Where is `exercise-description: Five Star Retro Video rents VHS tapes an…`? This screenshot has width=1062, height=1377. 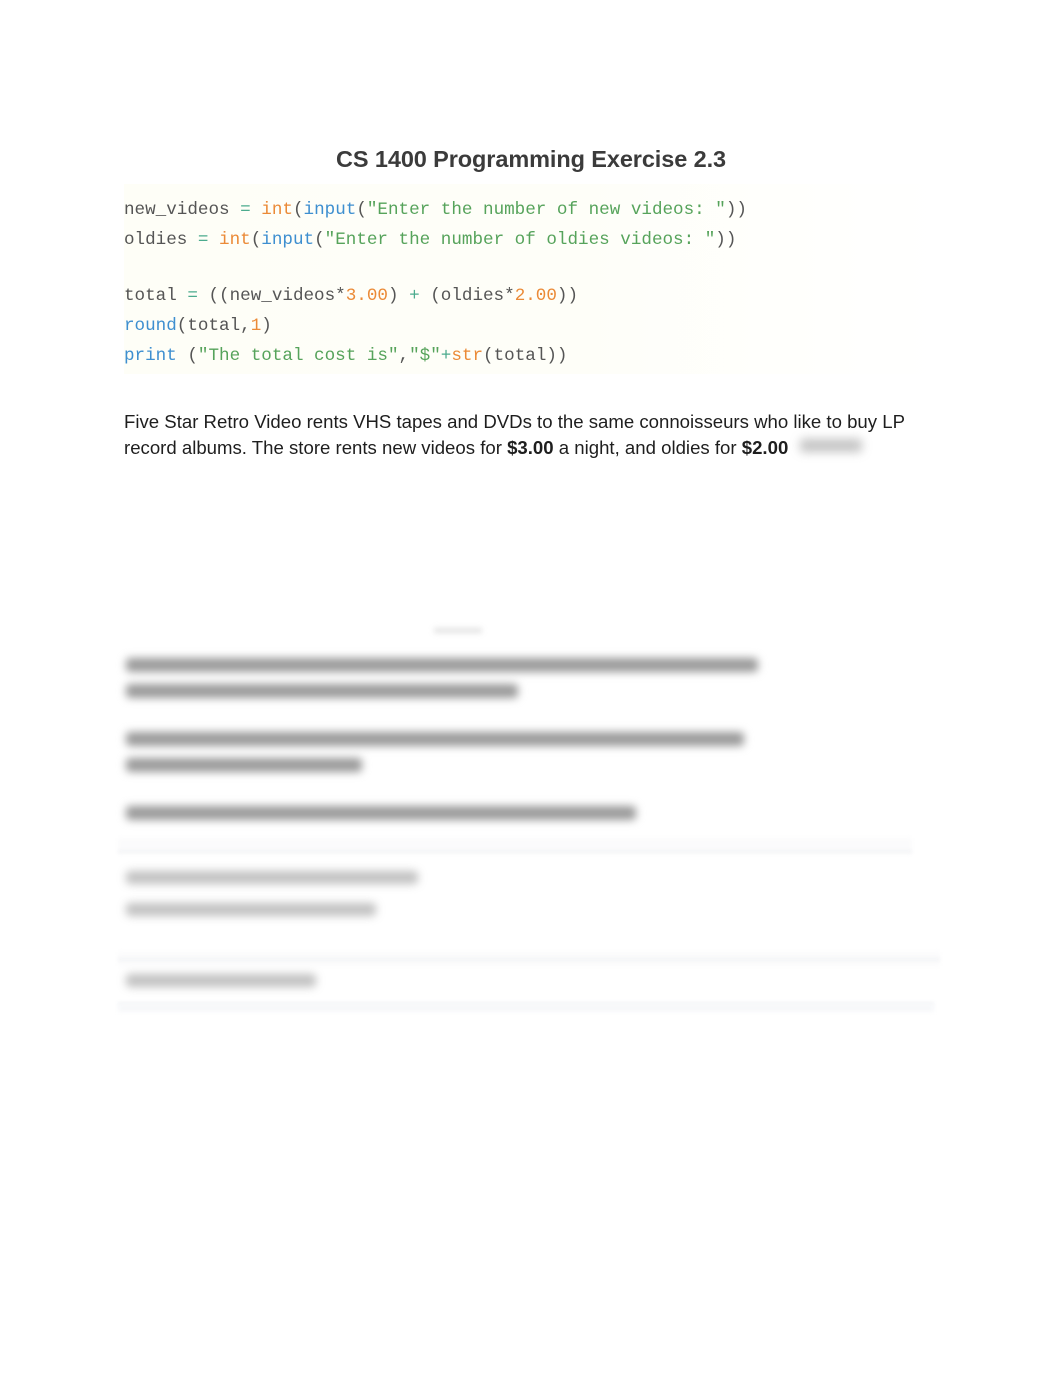 exercise-description: Five Star Retro Video rents VHS tapes an… is located at coordinates (524, 434).